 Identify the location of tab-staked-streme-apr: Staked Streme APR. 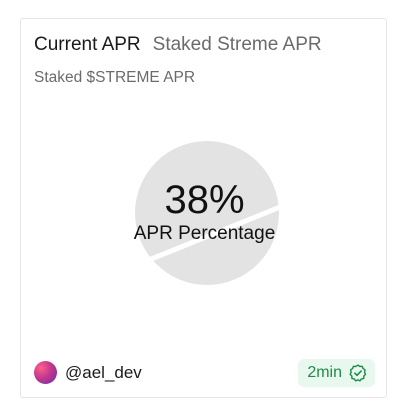
(237, 45).